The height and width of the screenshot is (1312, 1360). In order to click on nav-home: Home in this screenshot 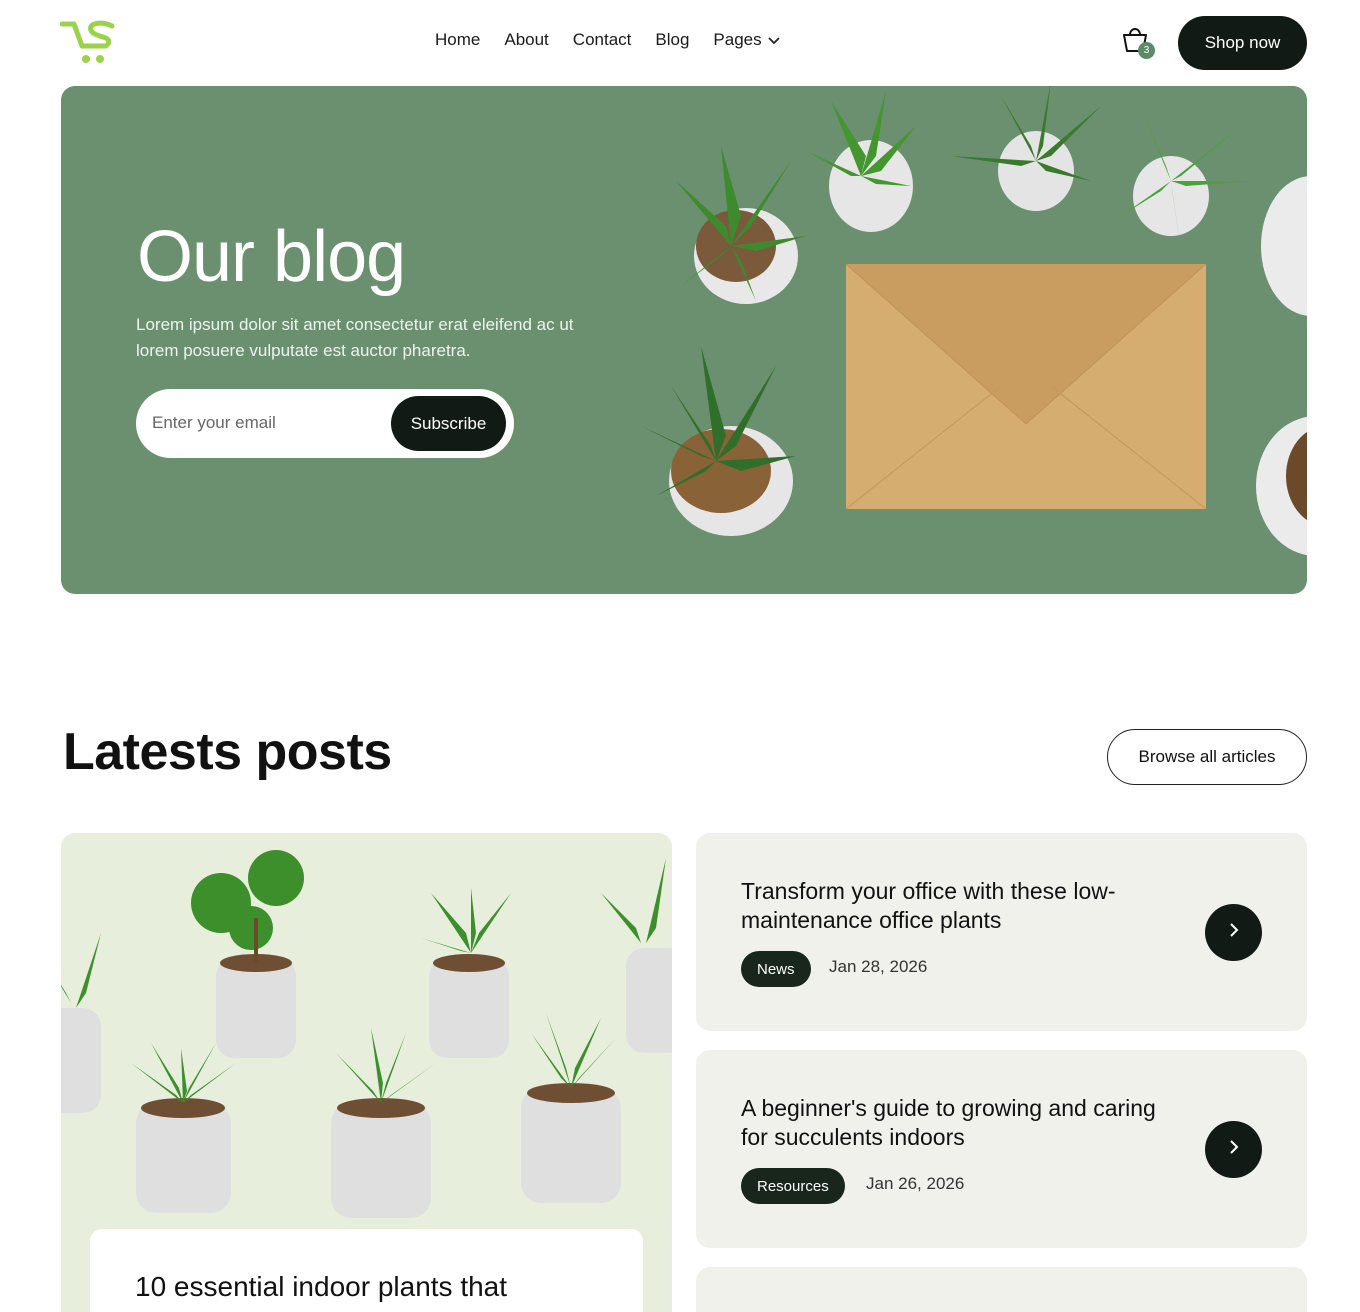, I will do `click(457, 40)`.